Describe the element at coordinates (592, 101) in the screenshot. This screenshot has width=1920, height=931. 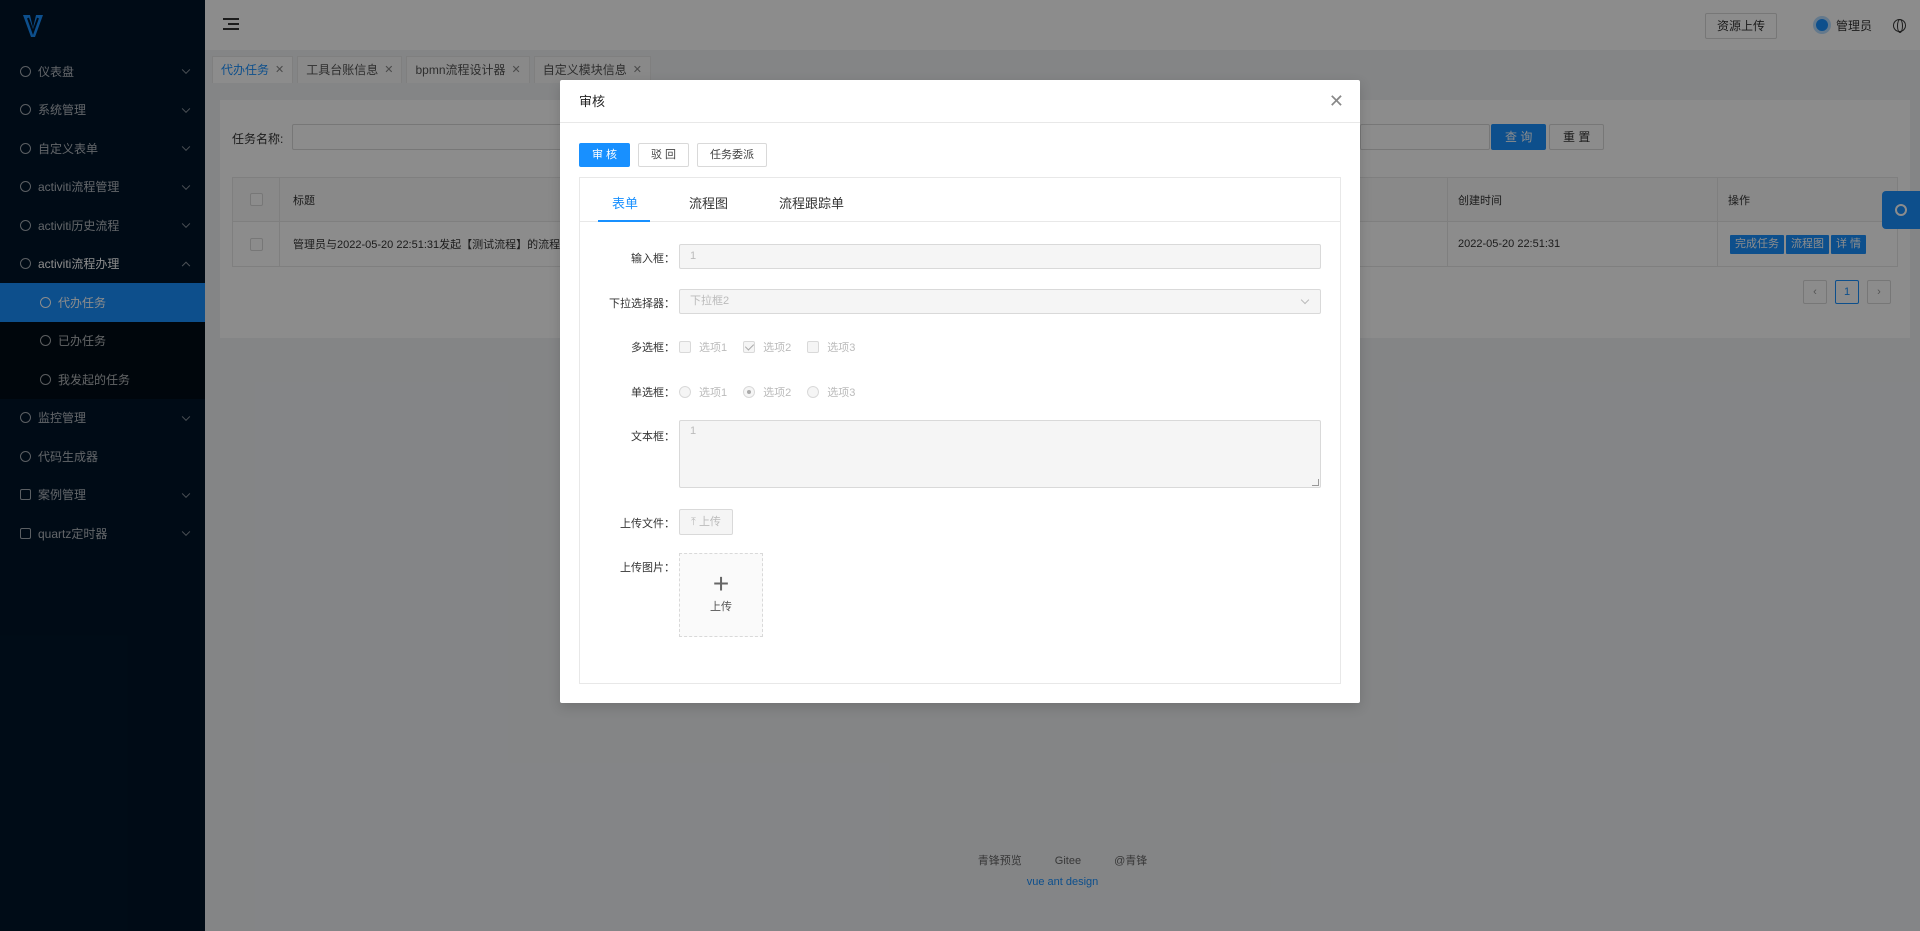
I see `modal-title: 审核` at that location.